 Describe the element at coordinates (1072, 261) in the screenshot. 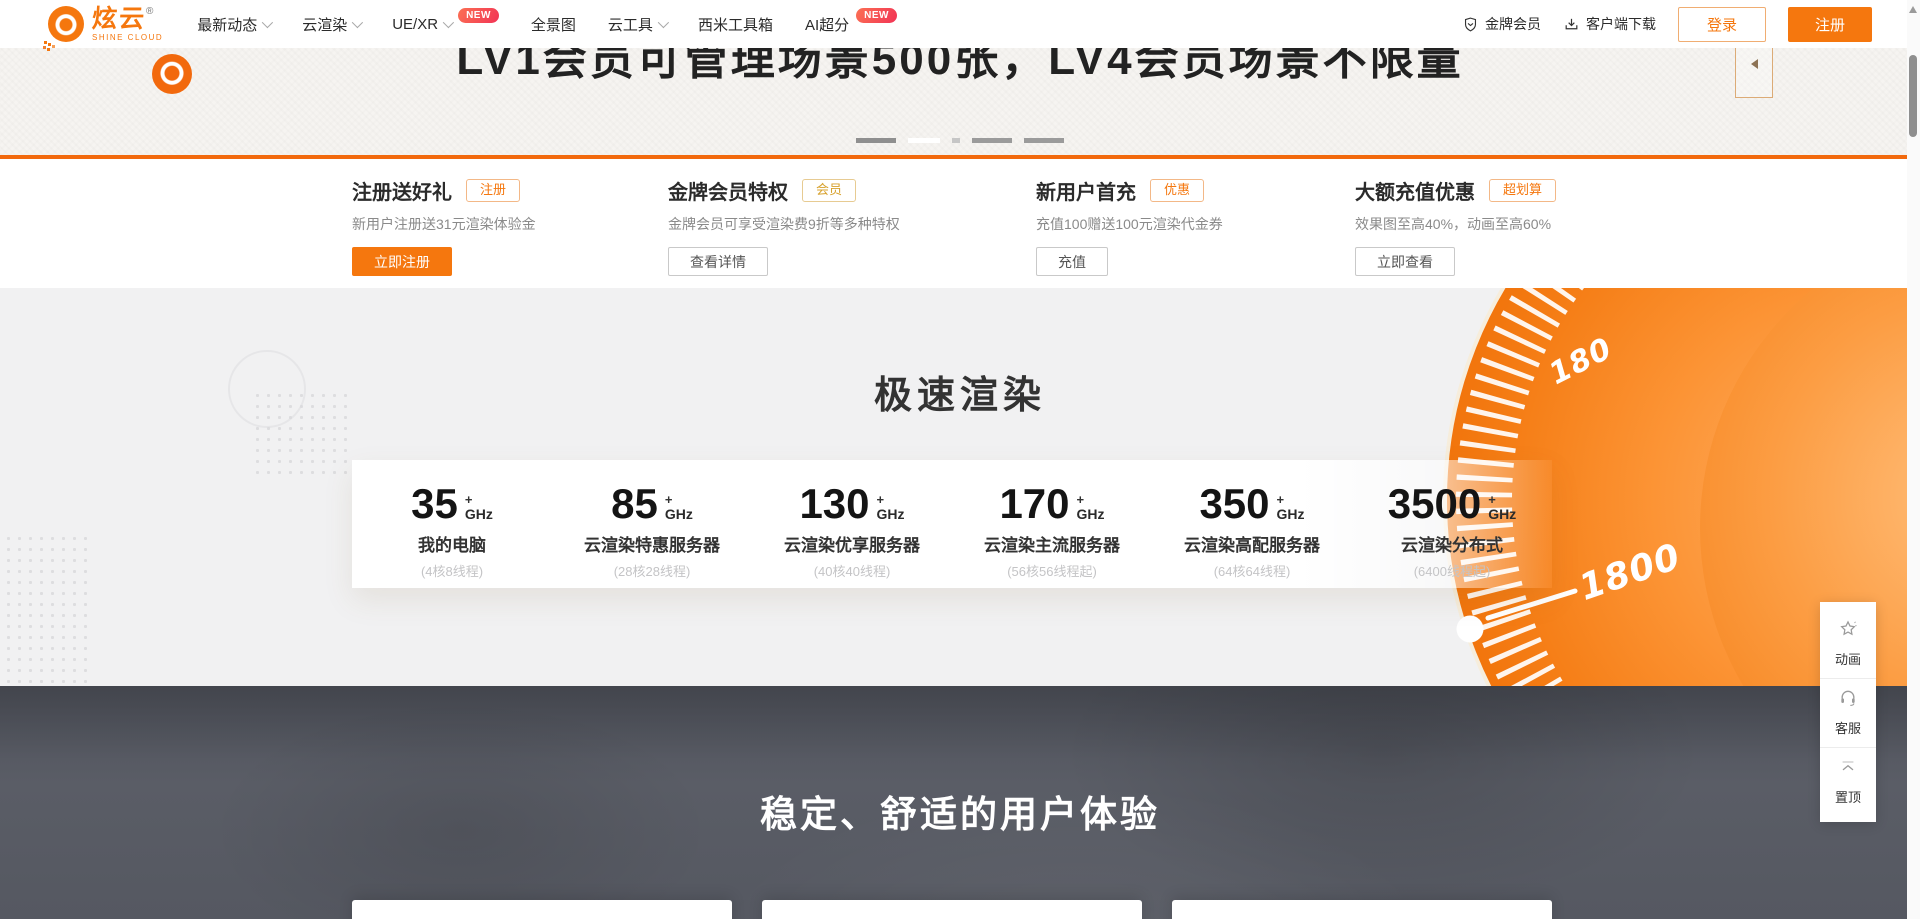

I see `recharge-button: 充值` at that location.